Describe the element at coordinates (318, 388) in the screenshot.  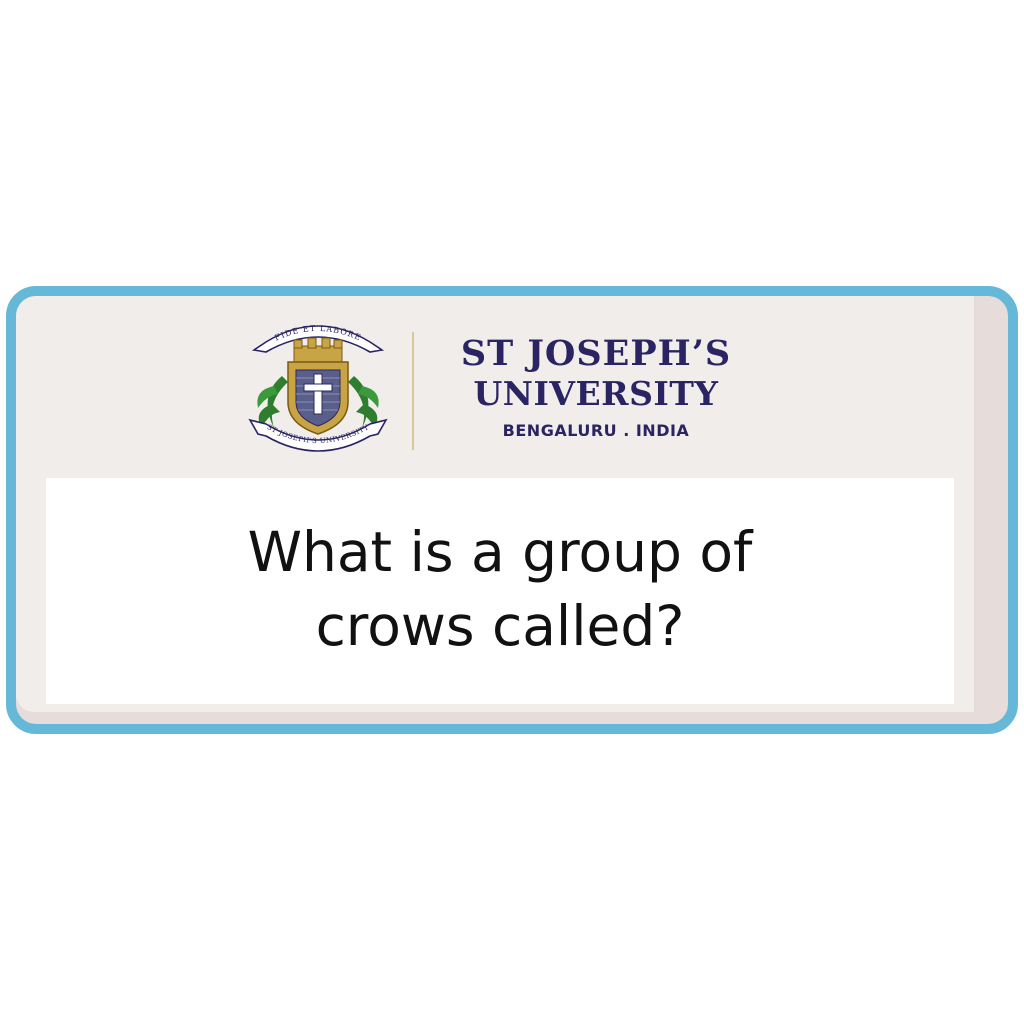
I see `university-crest-icon: FIDE ET LABORE ST JOSEPH'S UNIVERSITY` at that location.